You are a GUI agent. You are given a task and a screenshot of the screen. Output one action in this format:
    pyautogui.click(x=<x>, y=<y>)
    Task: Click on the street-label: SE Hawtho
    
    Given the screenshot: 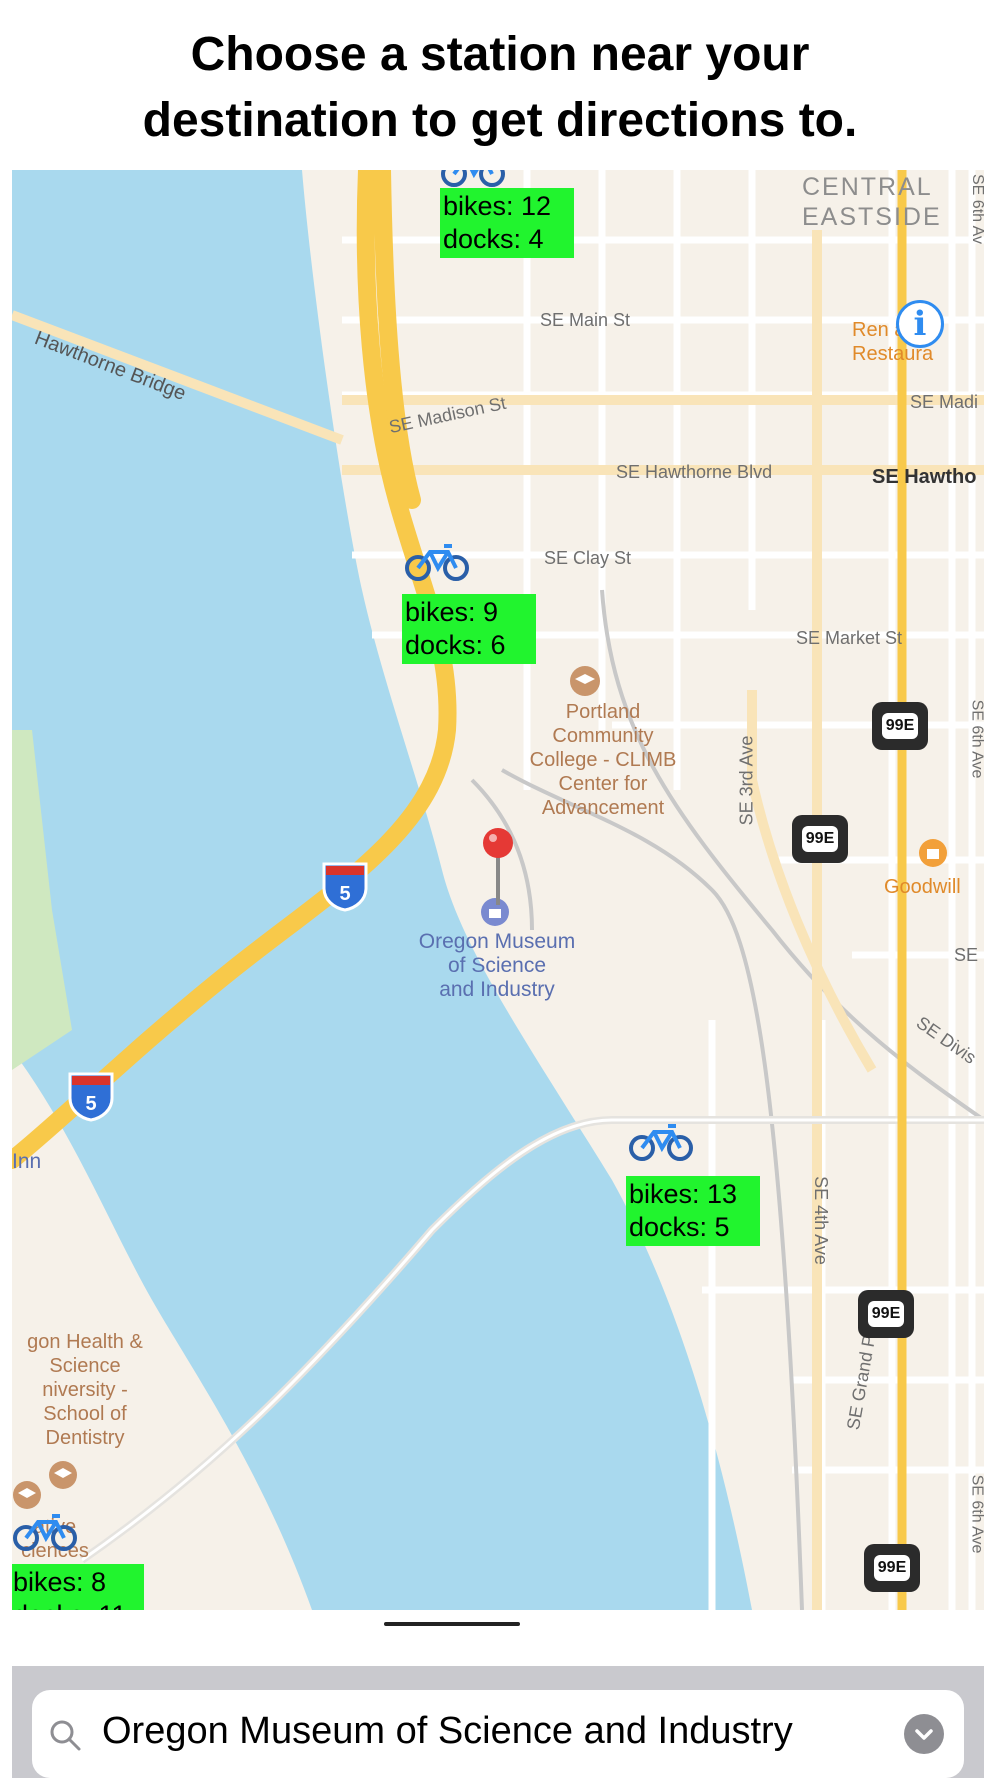 What is the action you would take?
    pyautogui.click(x=924, y=477)
    